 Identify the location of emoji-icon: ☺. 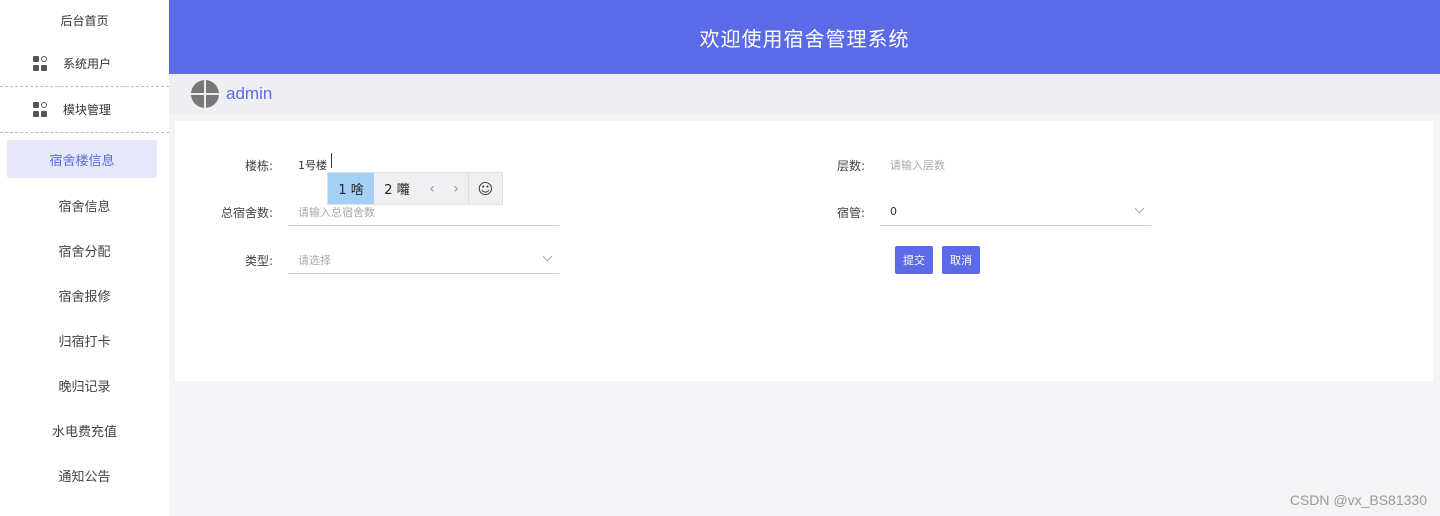
(485, 188).